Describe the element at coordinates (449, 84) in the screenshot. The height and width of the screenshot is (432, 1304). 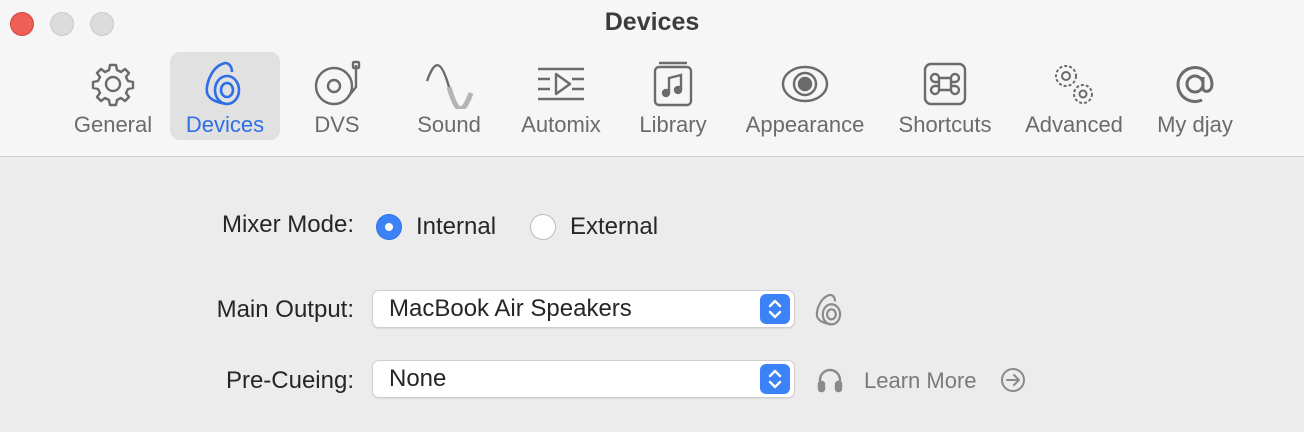
I see `waveform-icon` at that location.